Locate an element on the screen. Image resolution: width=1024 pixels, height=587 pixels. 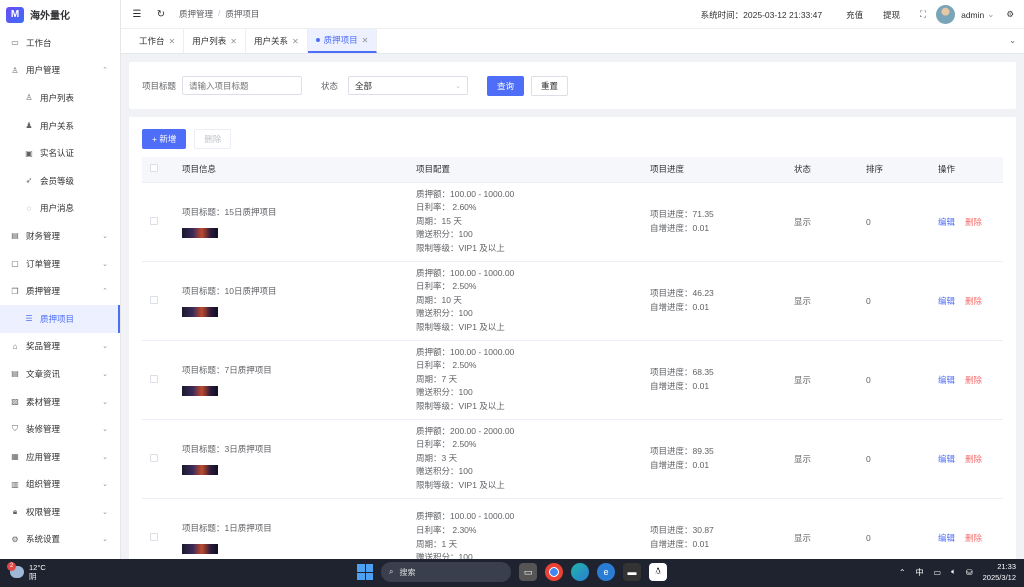
sidebar-item-9: ❐ 质押管理 ⌃ is located at coordinates (60, 291).